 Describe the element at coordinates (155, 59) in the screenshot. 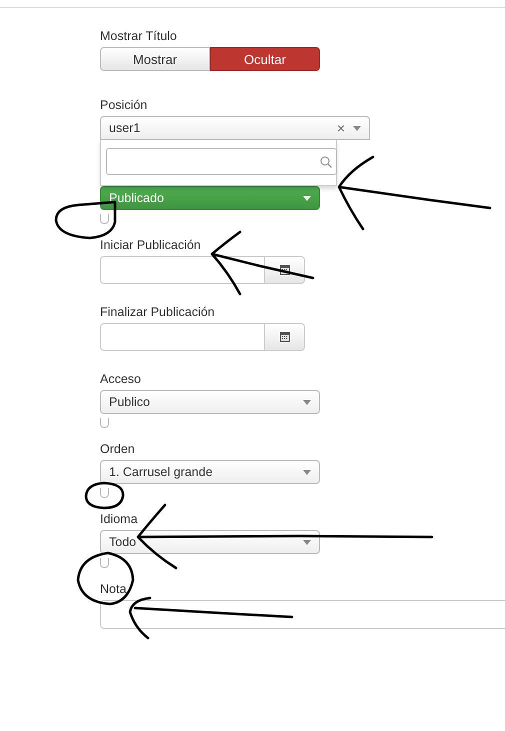

I see `toggle-option: Mostrar` at that location.